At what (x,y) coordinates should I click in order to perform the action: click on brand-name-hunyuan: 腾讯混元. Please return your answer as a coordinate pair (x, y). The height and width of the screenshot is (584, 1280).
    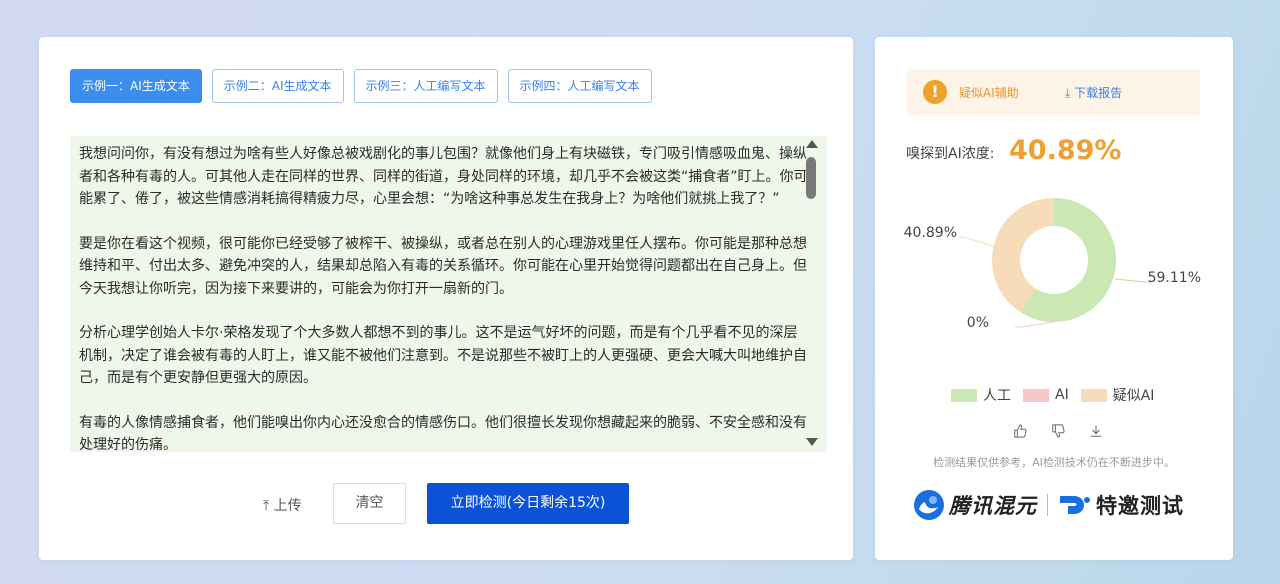
    Looking at the image, I should click on (993, 506).